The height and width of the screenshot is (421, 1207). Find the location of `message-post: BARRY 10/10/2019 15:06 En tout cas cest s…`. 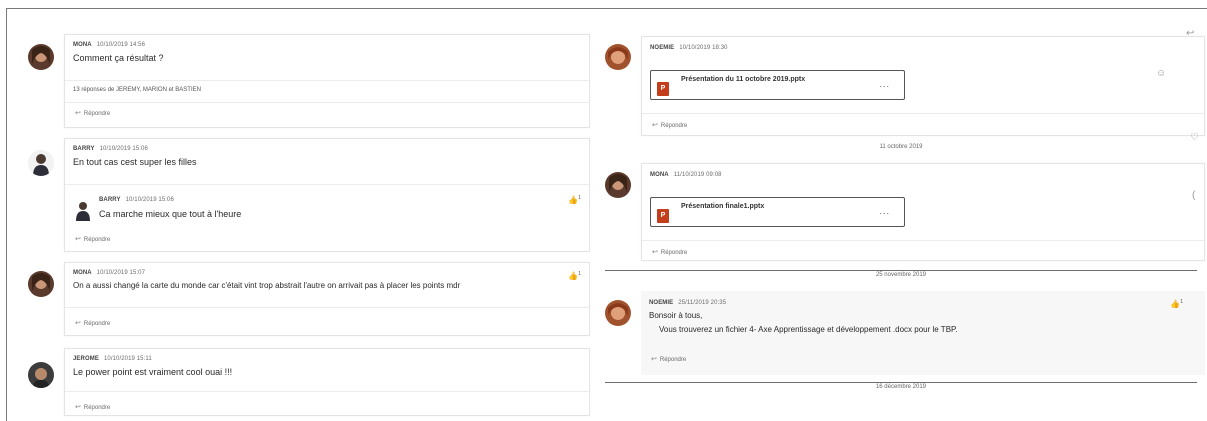

message-post: BARRY 10/10/2019 15:06 En tout cas cest s… is located at coordinates (327, 195).